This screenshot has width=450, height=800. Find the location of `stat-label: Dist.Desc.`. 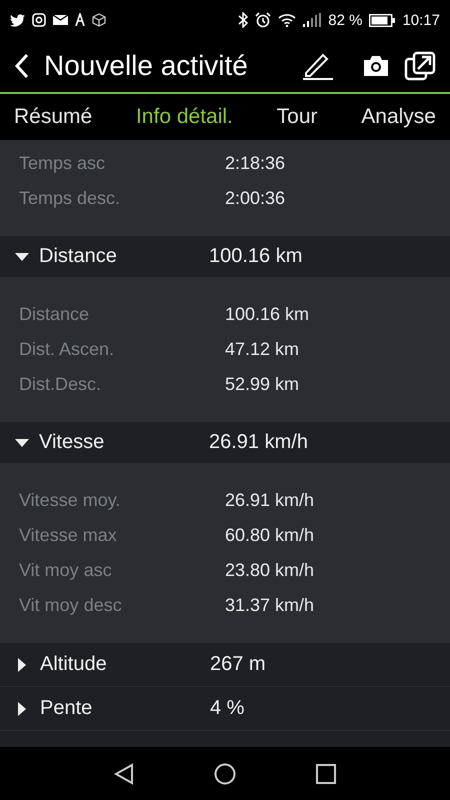

stat-label: Dist.Desc. is located at coordinates (60, 384).